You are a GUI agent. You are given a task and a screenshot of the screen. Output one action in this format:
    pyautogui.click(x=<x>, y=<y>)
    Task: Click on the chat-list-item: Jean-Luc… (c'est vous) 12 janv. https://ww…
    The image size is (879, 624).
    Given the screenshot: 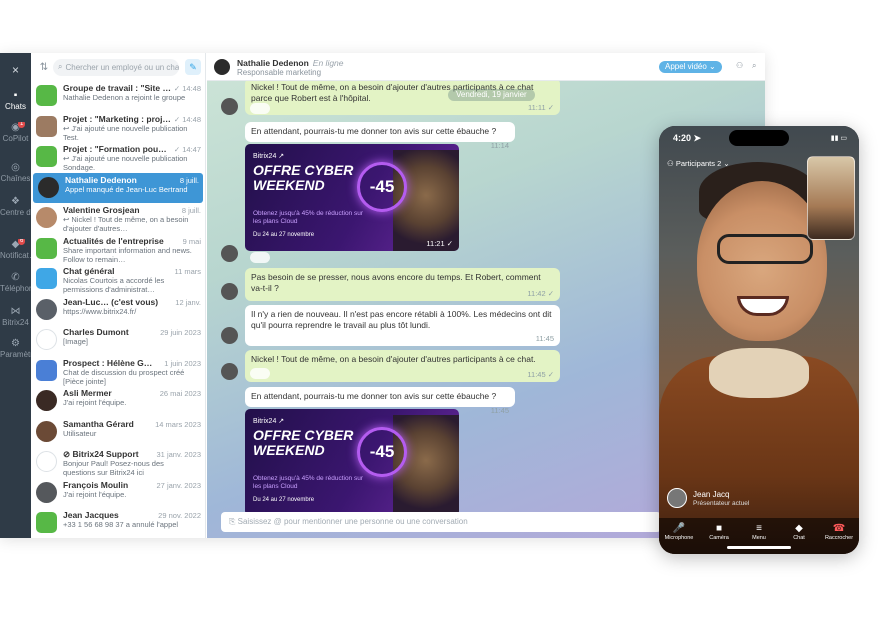 What is the action you would take?
    pyautogui.click(x=118, y=310)
    